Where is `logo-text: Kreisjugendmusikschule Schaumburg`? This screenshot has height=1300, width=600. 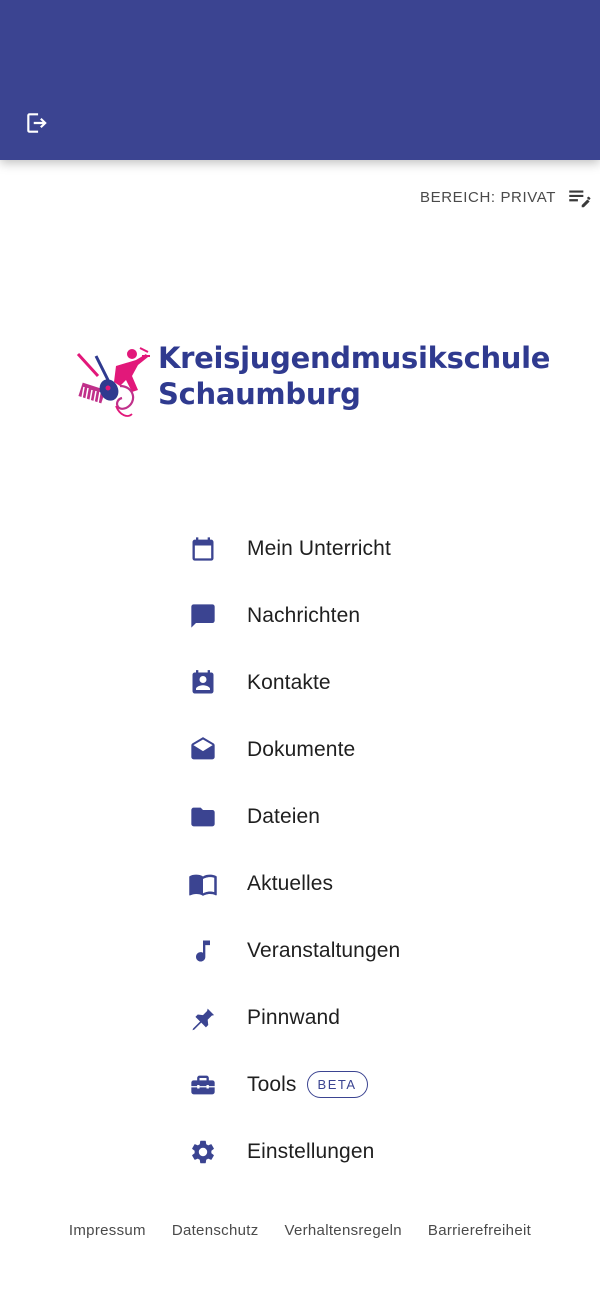 logo-text: Kreisjugendmusikschule Schaumburg is located at coordinates (354, 376).